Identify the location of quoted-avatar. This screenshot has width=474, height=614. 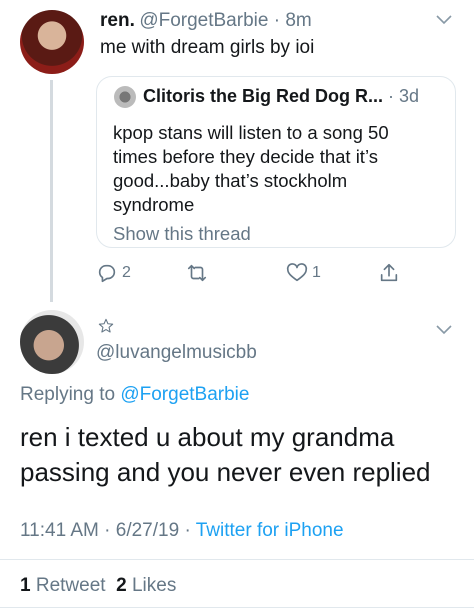
(125, 97).